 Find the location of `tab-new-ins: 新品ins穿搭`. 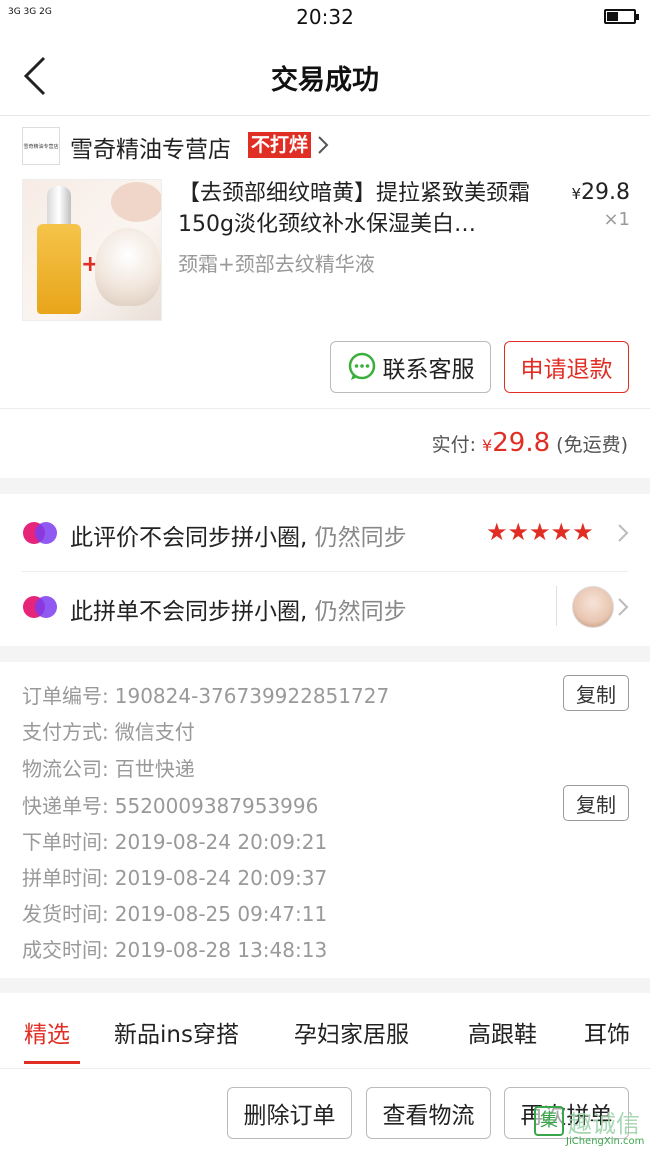

tab-new-ins: 新品ins穿搭 is located at coordinates (176, 1032).